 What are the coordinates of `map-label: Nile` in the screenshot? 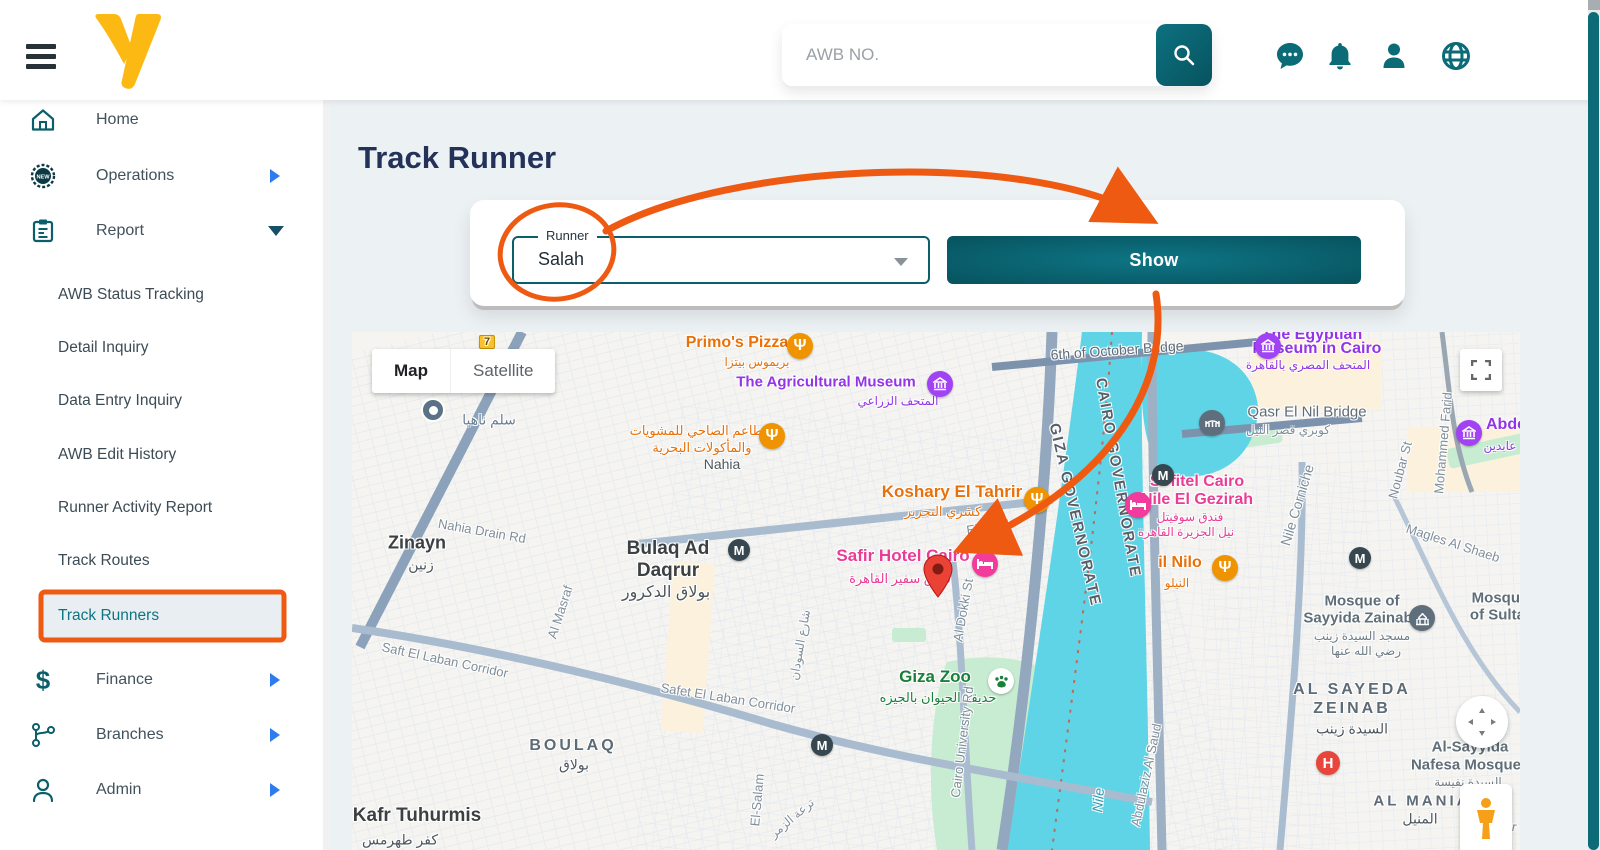 It's located at (1098, 800).